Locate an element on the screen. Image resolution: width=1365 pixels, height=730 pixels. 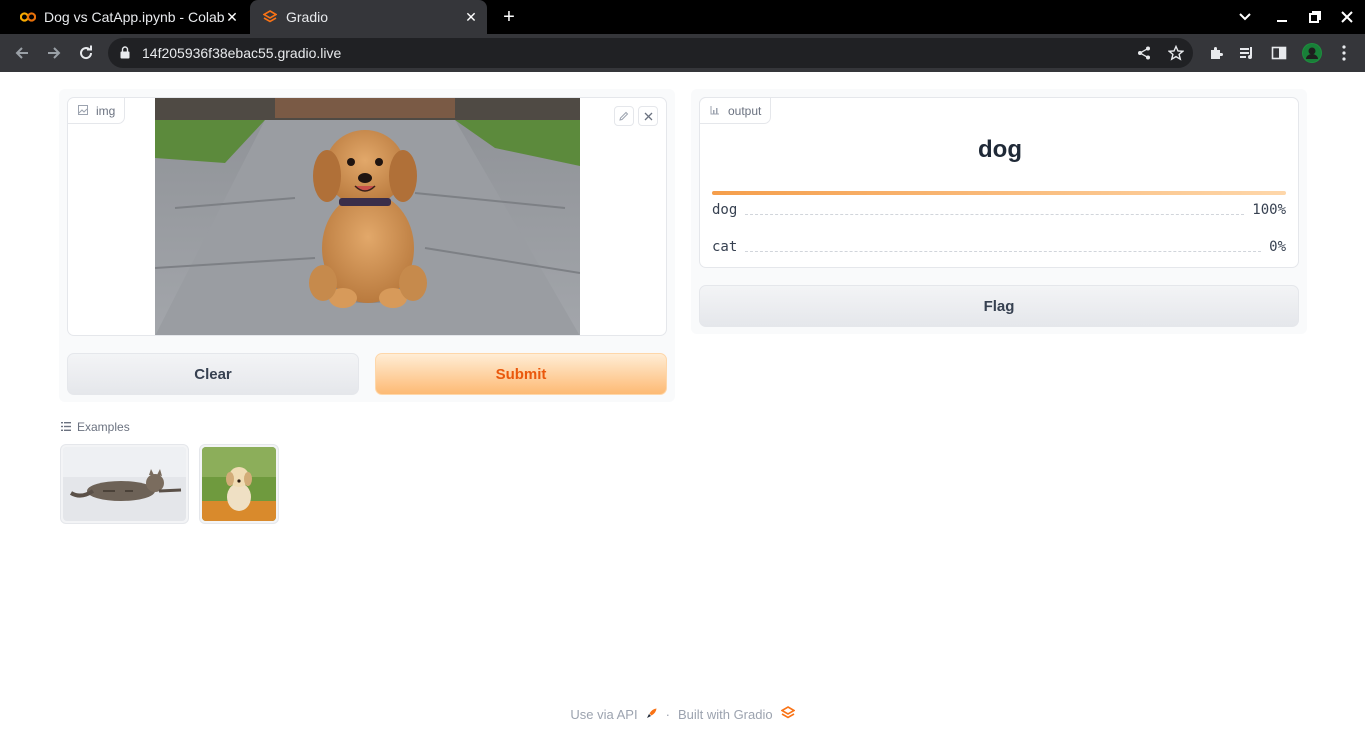
class-name: dog is located at coordinates (725, 210).